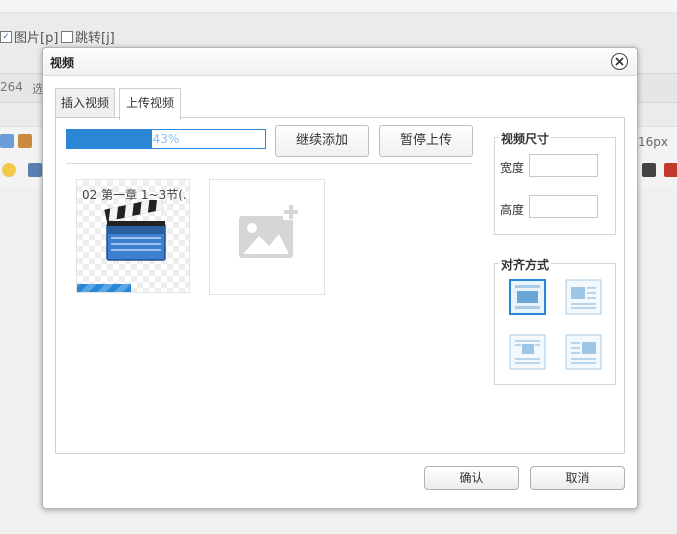 Image resolution: width=677 pixels, height=534 pixels. What do you see at coordinates (340, 62) in the screenshot?
I see `dialog-titlebar: 视频` at bounding box center [340, 62].